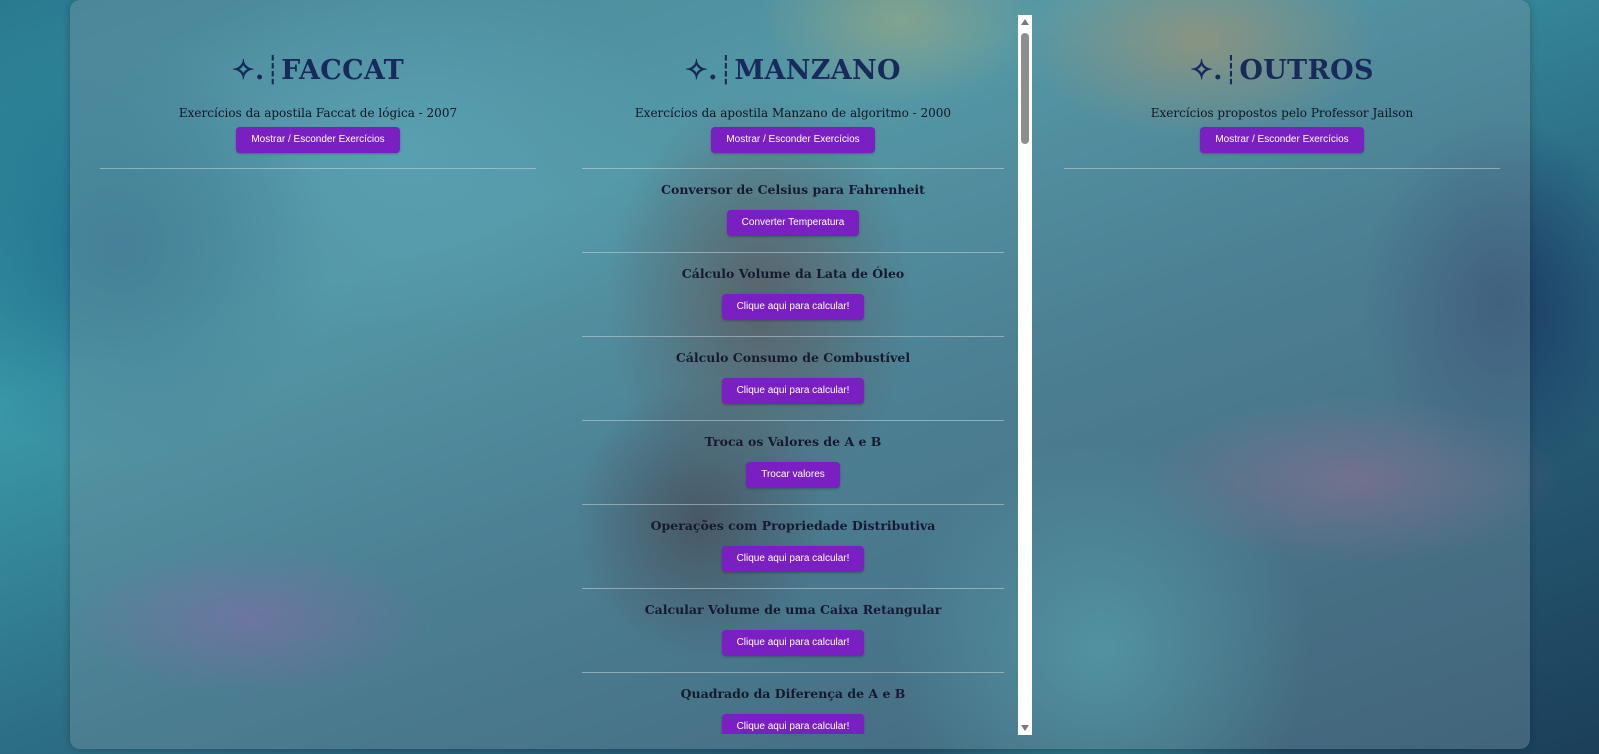 This screenshot has height=754, width=1599. I want to click on exercise-title-celsius: Conversor de Celsius para Fahrenheit, so click(793, 189).